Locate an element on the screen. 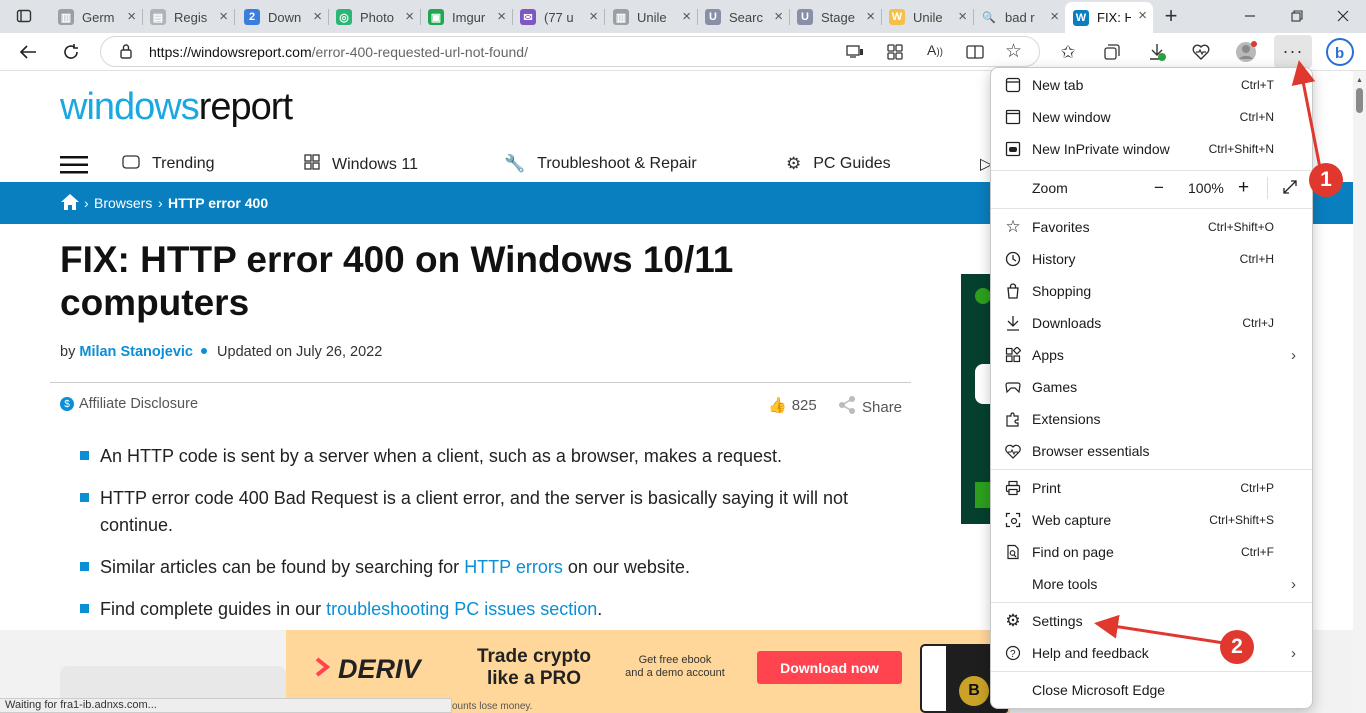 Image resolution: width=1366 pixels, height=713 pixels. browser-tab: W FIX: H × is located at coordinates (1109, 17).